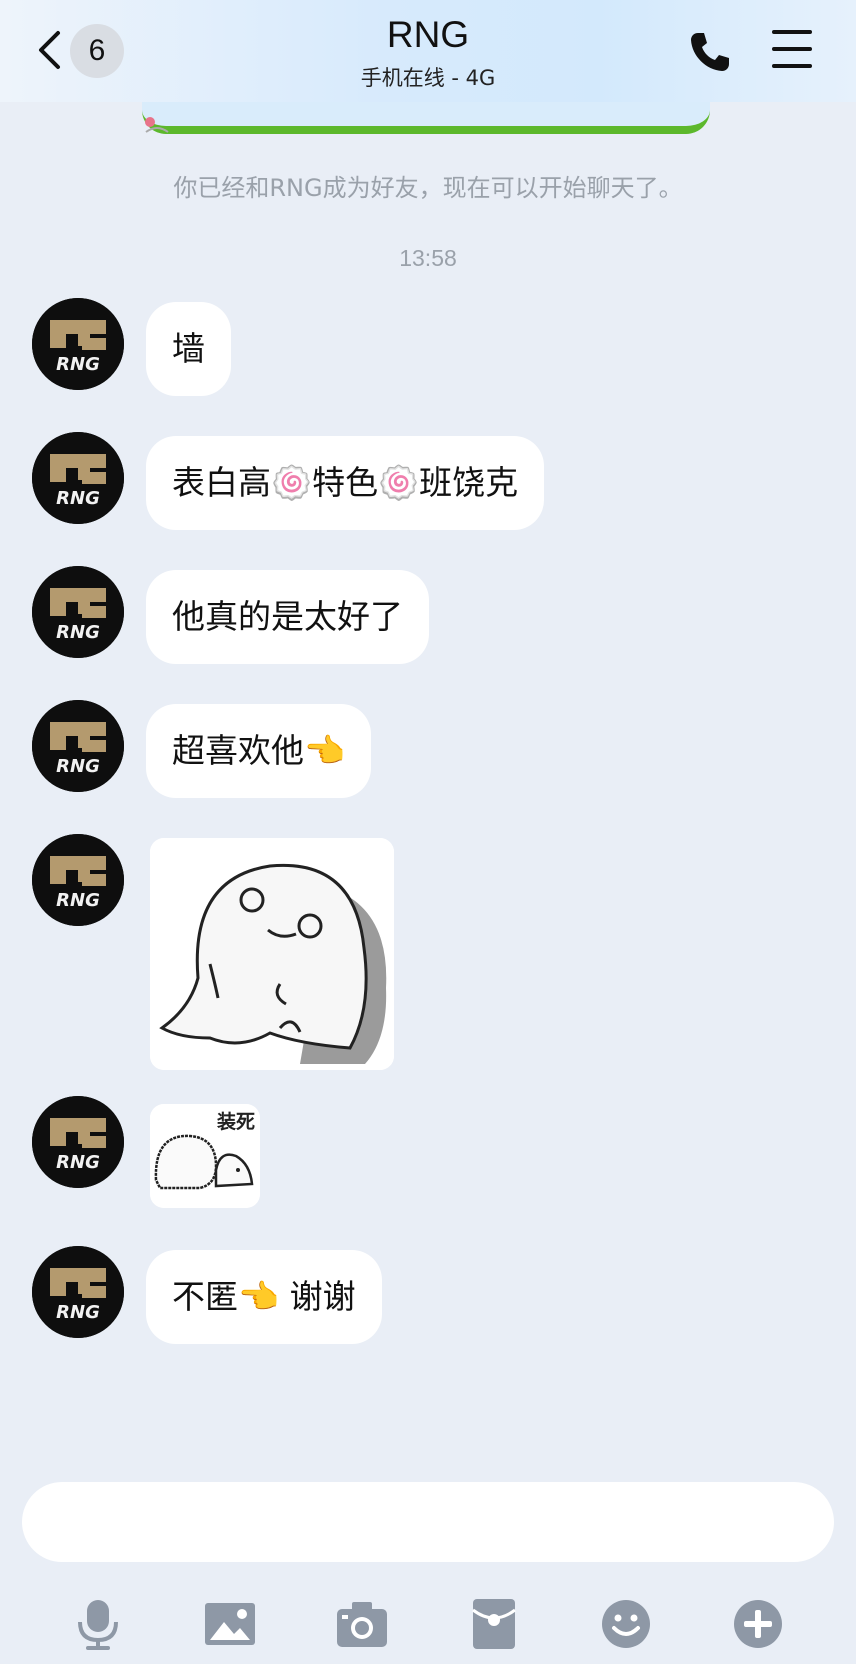  Describe the element at coordinates (362, 1624) in the screenshot. I see `camera-icon` at that location.